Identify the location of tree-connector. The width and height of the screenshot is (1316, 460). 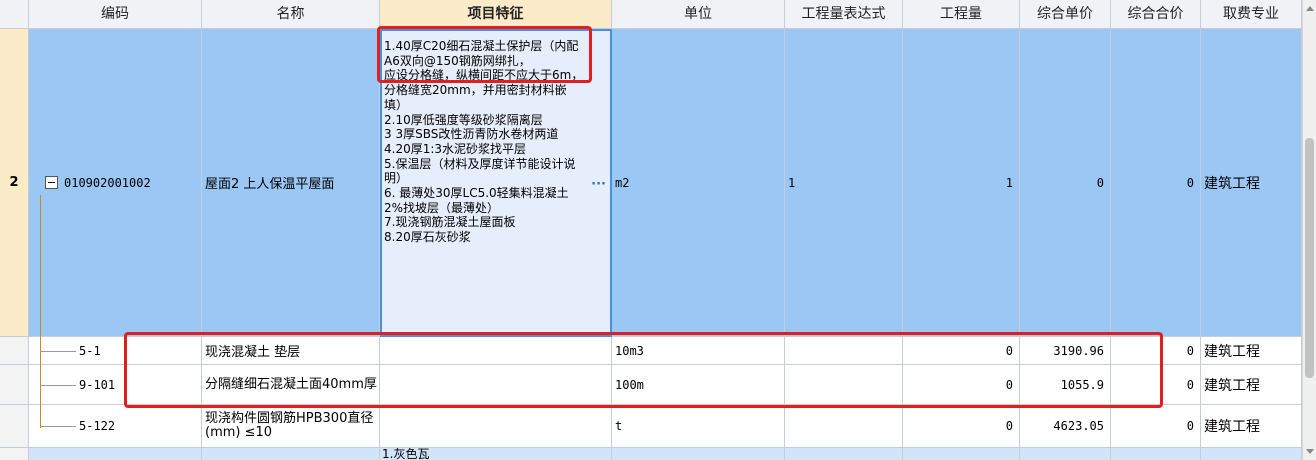
(40, 311).